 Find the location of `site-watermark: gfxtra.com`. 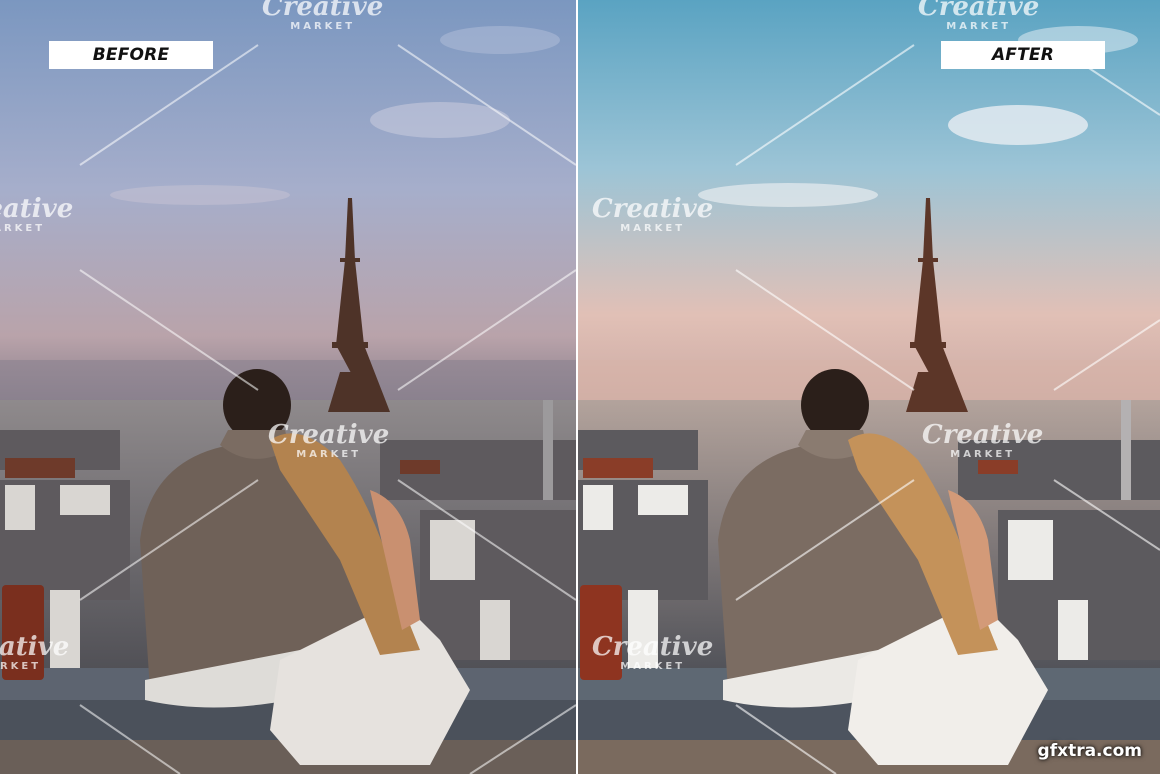

site-watermark: gfxtra.com is located at coordinates (1089, 751).